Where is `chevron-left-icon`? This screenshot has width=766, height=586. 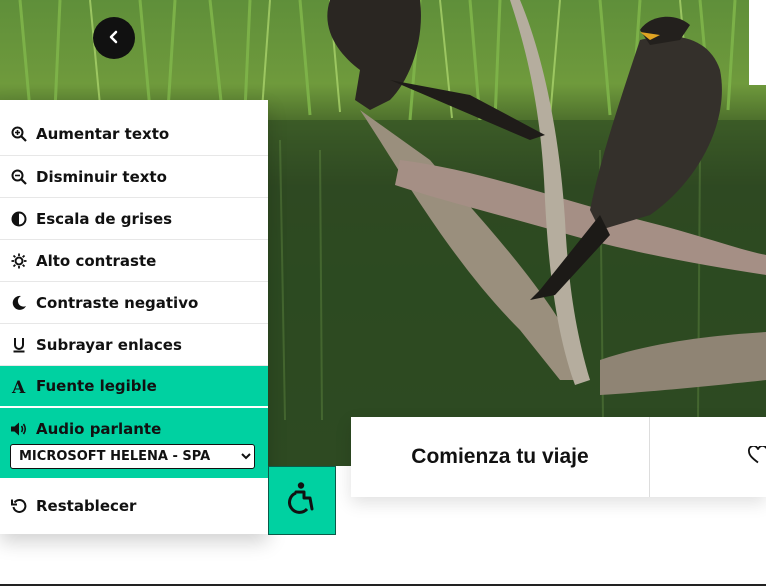 chevron-left-icon is located at coordinates (114, 38).